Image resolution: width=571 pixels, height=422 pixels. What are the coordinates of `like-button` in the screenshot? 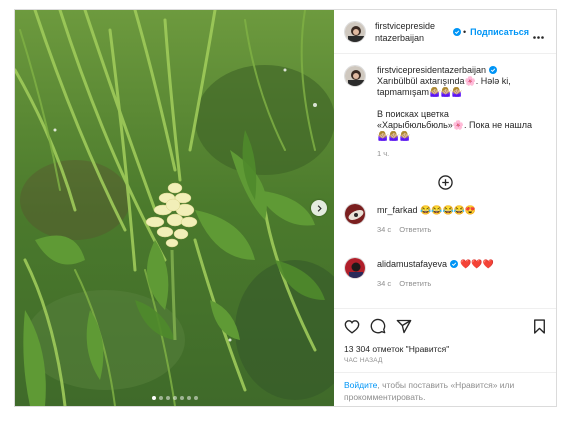 It's located at (352, 326).